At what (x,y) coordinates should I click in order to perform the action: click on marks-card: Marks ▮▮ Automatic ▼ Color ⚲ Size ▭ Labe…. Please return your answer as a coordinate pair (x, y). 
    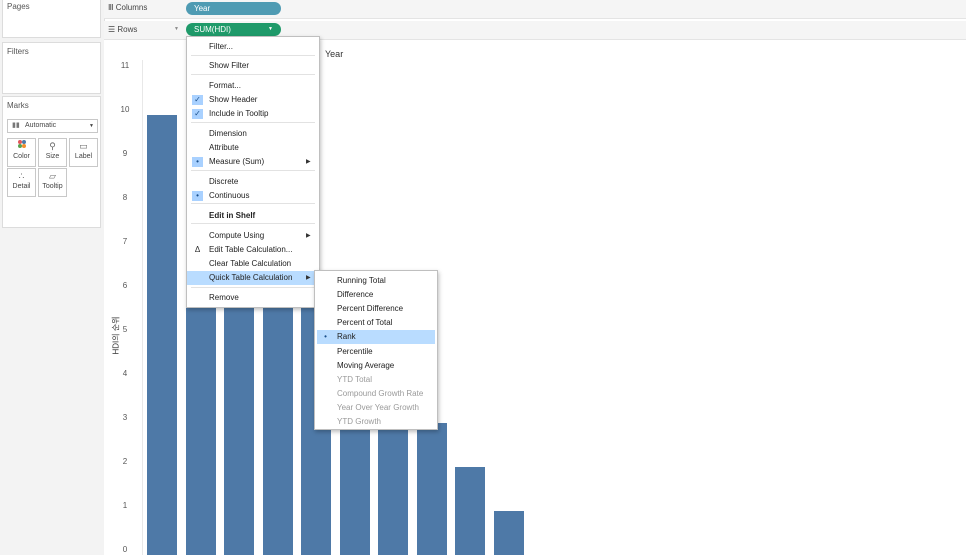
    Looking at the image, I should click on (51, 162).